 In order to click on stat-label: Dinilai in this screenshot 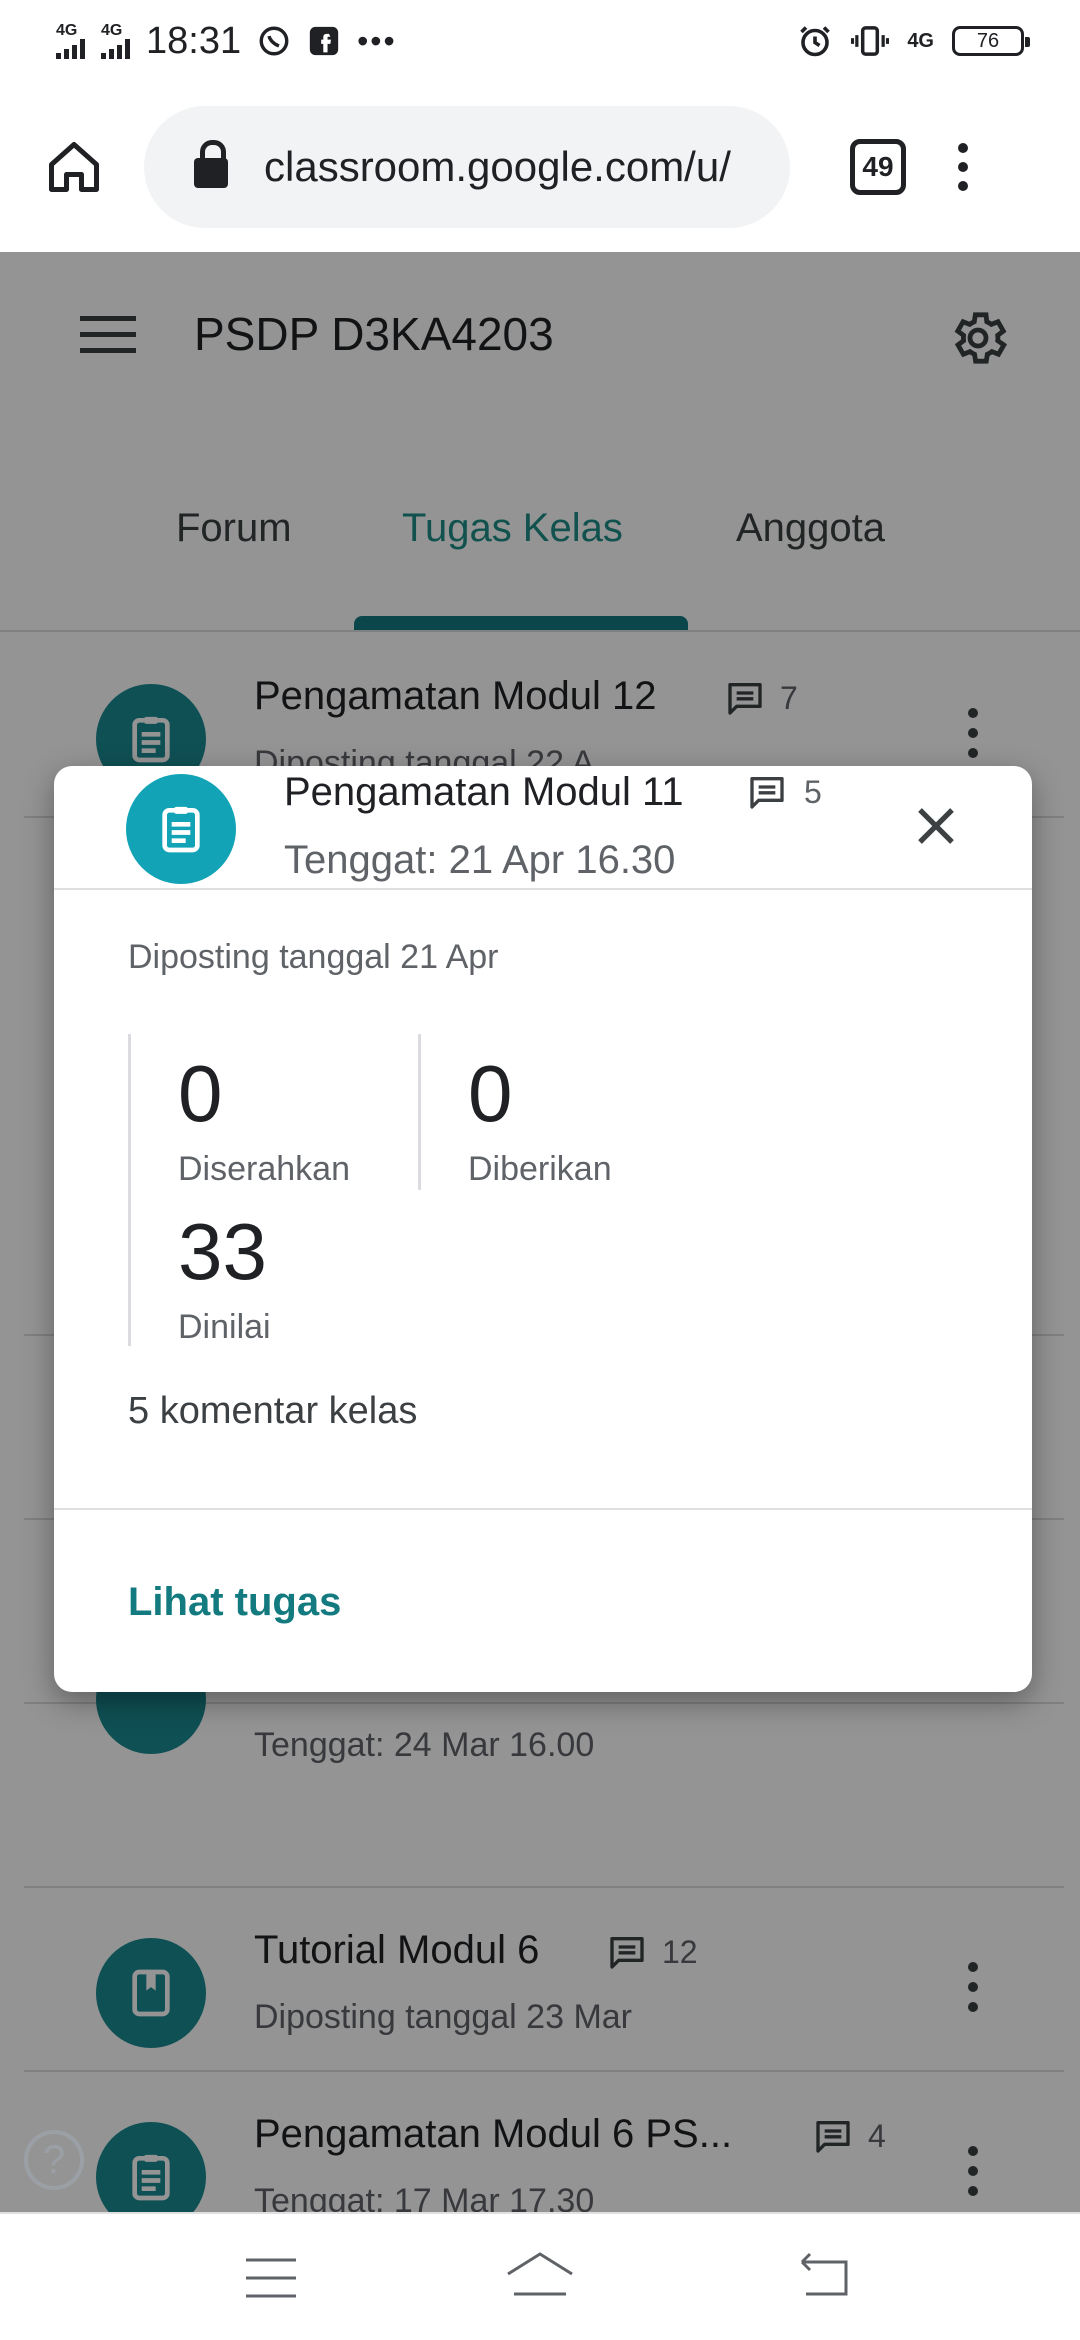, I will do `click(224, 1327)`.